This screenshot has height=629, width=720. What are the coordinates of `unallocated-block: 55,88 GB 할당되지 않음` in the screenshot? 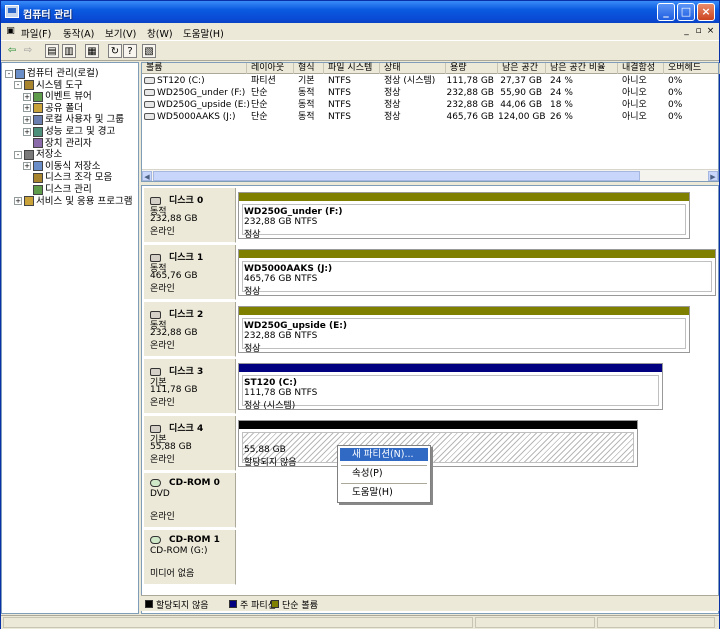 It's located at (438, 444).